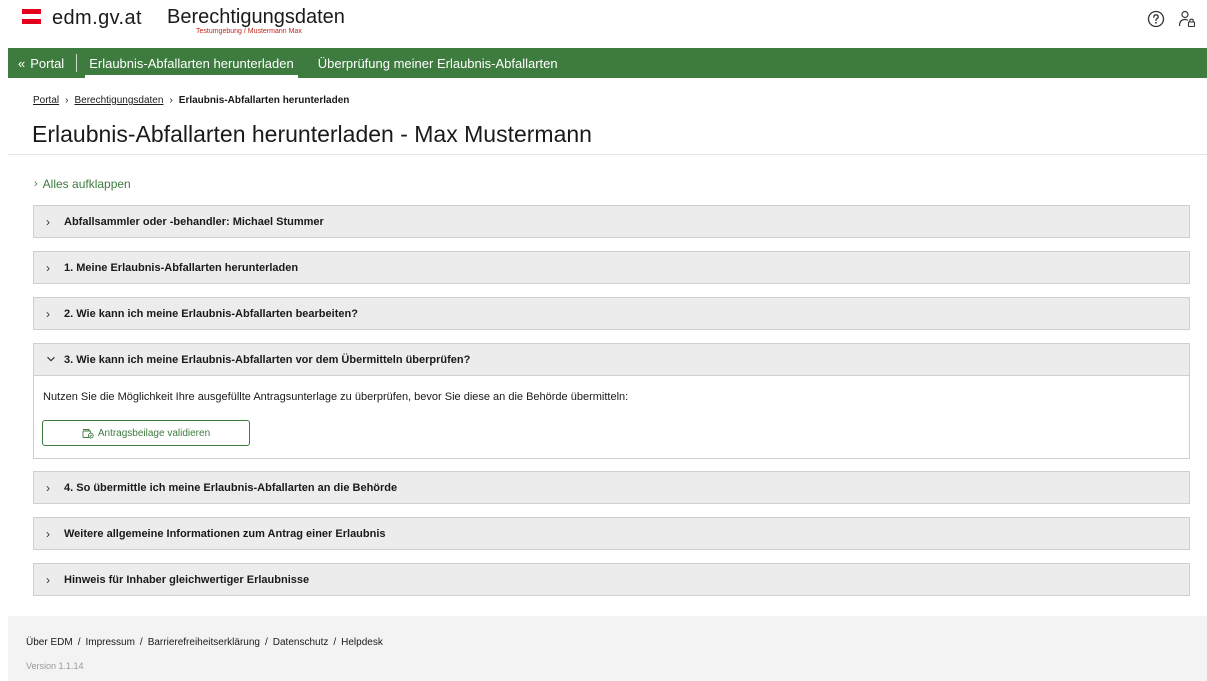 The image size is (1207, 681). I want to click on nav-tab-download: Erlaubnis-Abfallarten herunterladen, so click(191, 63).